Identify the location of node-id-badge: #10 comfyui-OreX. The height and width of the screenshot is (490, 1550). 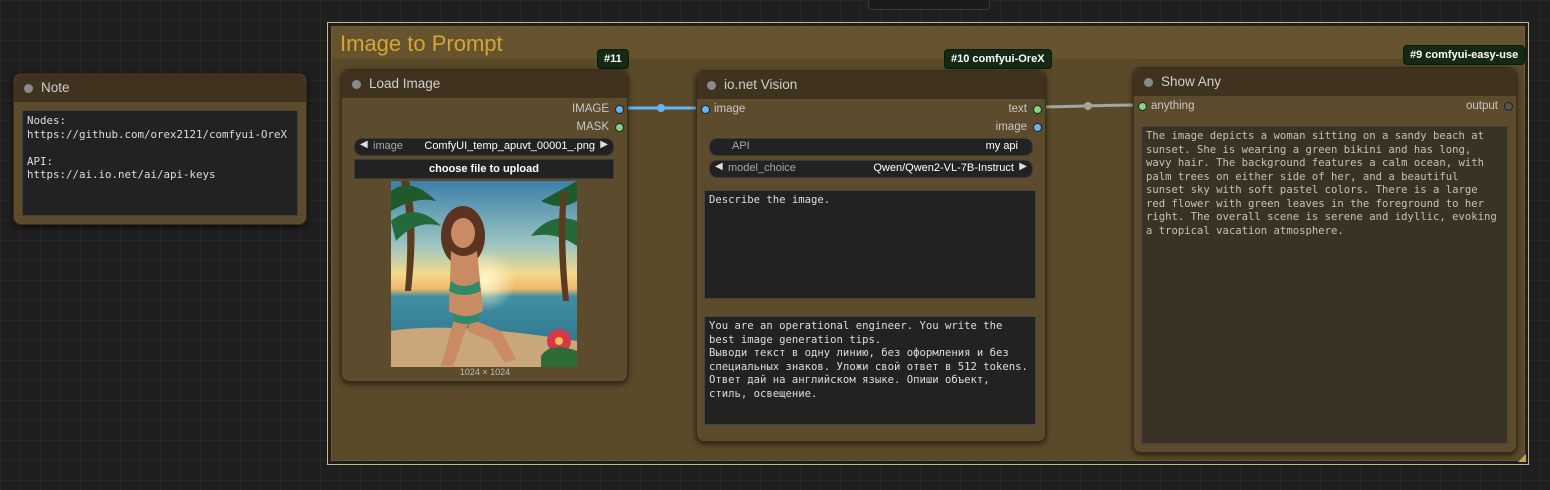
(998, 59).